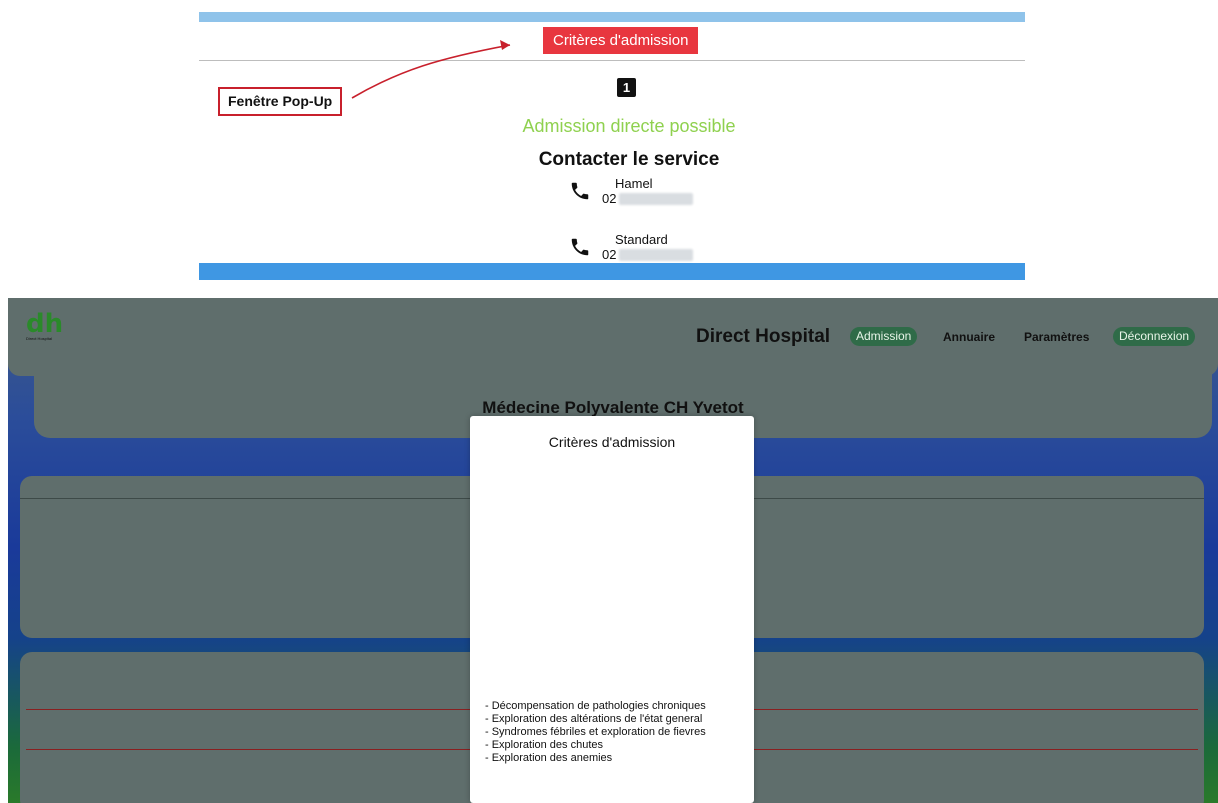 This screenshot has width=1218, height=803. What do you see at coordinates (280, 101) in the screenshot?
I see `popup-callout-label: Fenêtre Pop-Up` at bounding box center [280, 101].